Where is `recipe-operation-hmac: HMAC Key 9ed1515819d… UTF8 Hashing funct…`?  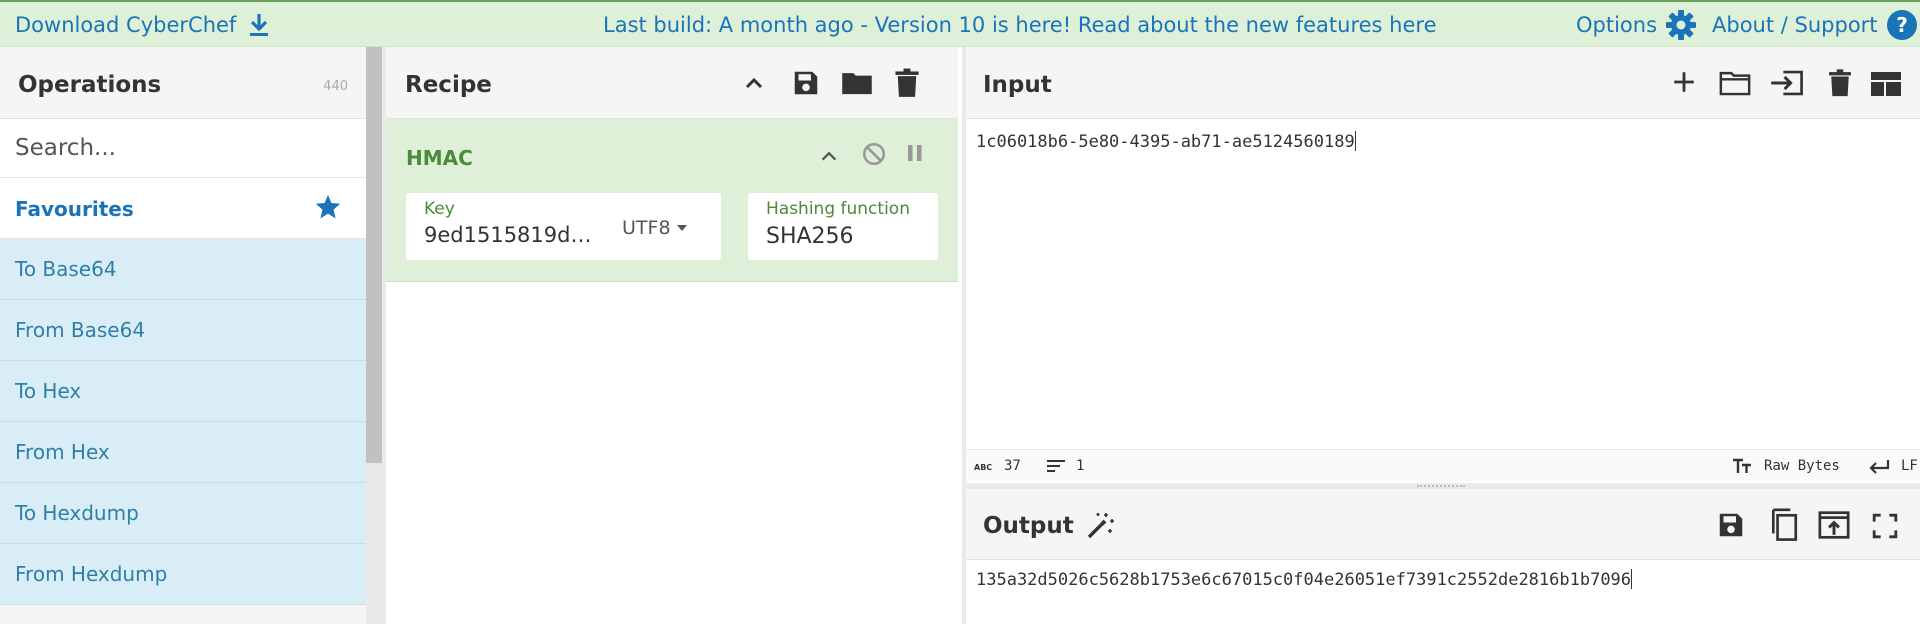 recipe-operation-hmac: HMAC Key 9ed1515819d… UTF8 Hashing funct… is located at coordinates (672, 200).